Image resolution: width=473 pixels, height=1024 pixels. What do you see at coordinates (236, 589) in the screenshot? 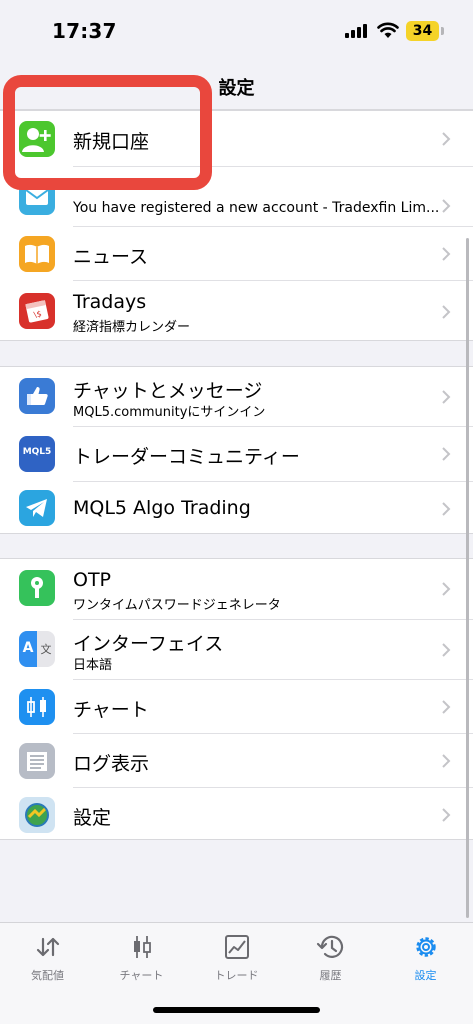
I see `row-otp: OTP ワンタイムパスワードジェネレータ` at bounding box center [236, 589].